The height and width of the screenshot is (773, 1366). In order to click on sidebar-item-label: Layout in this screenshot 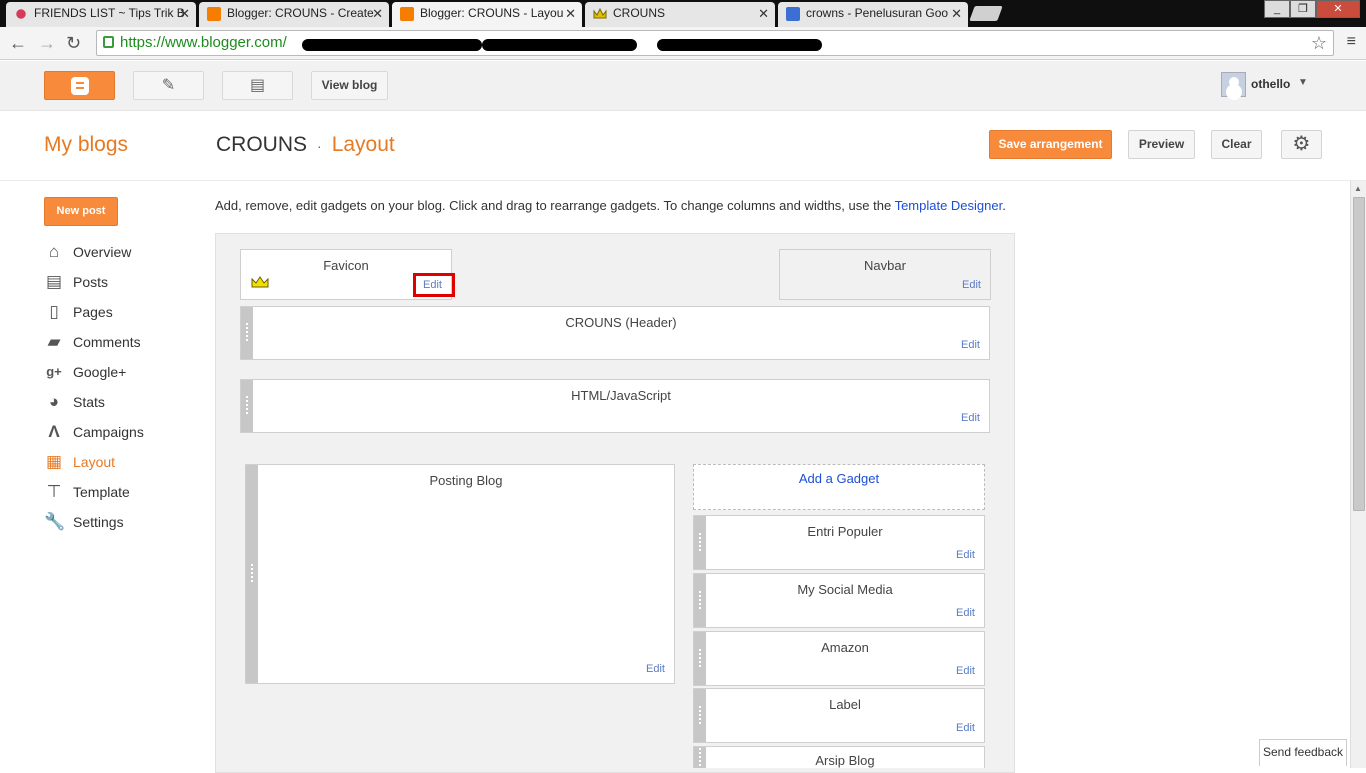, I will do `click(94, 462)`.